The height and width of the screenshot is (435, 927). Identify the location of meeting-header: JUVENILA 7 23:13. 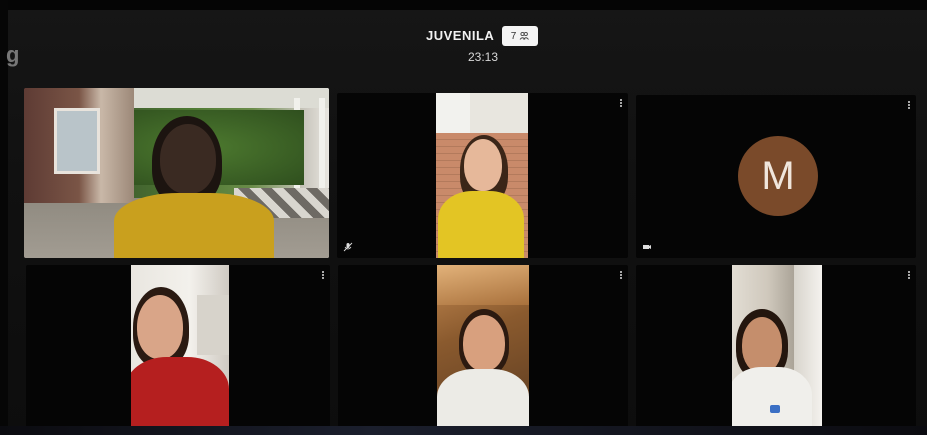
(480, 48).